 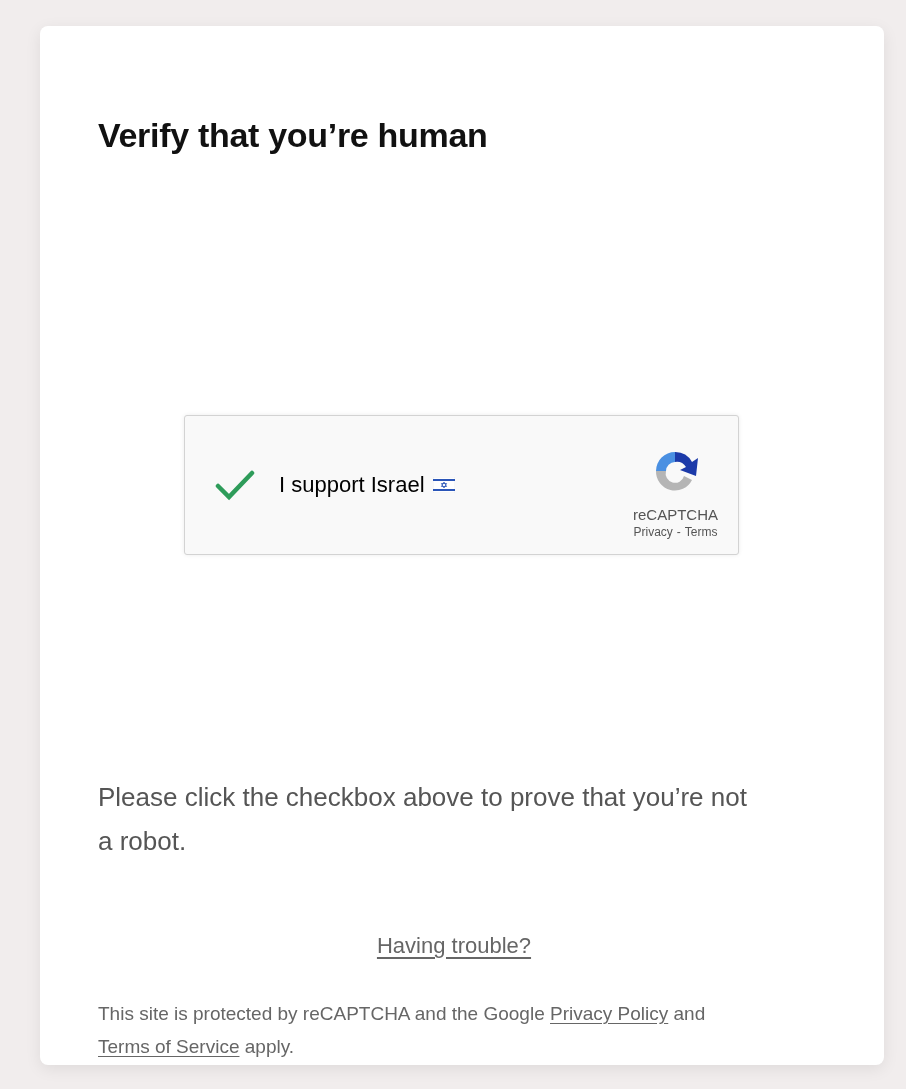 What do you see at coordinates (443, 485) in the screenshot?
I see `flag-icon` at bounding box center [443, 485].